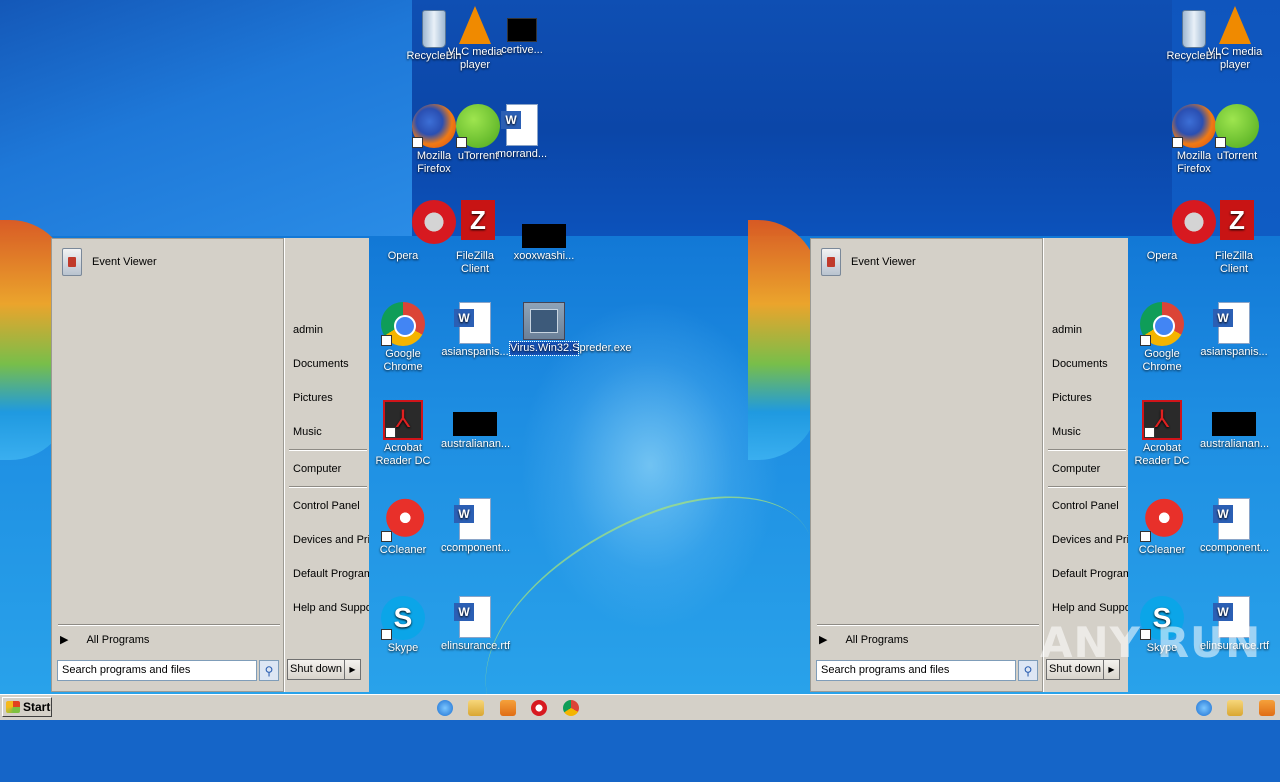 Image resolution: width=1280 pixels, height=782 pixels. Describe the element at coordinates (1151, 642) in the screenshot. I see `watermark: ANY RUN` at that location.